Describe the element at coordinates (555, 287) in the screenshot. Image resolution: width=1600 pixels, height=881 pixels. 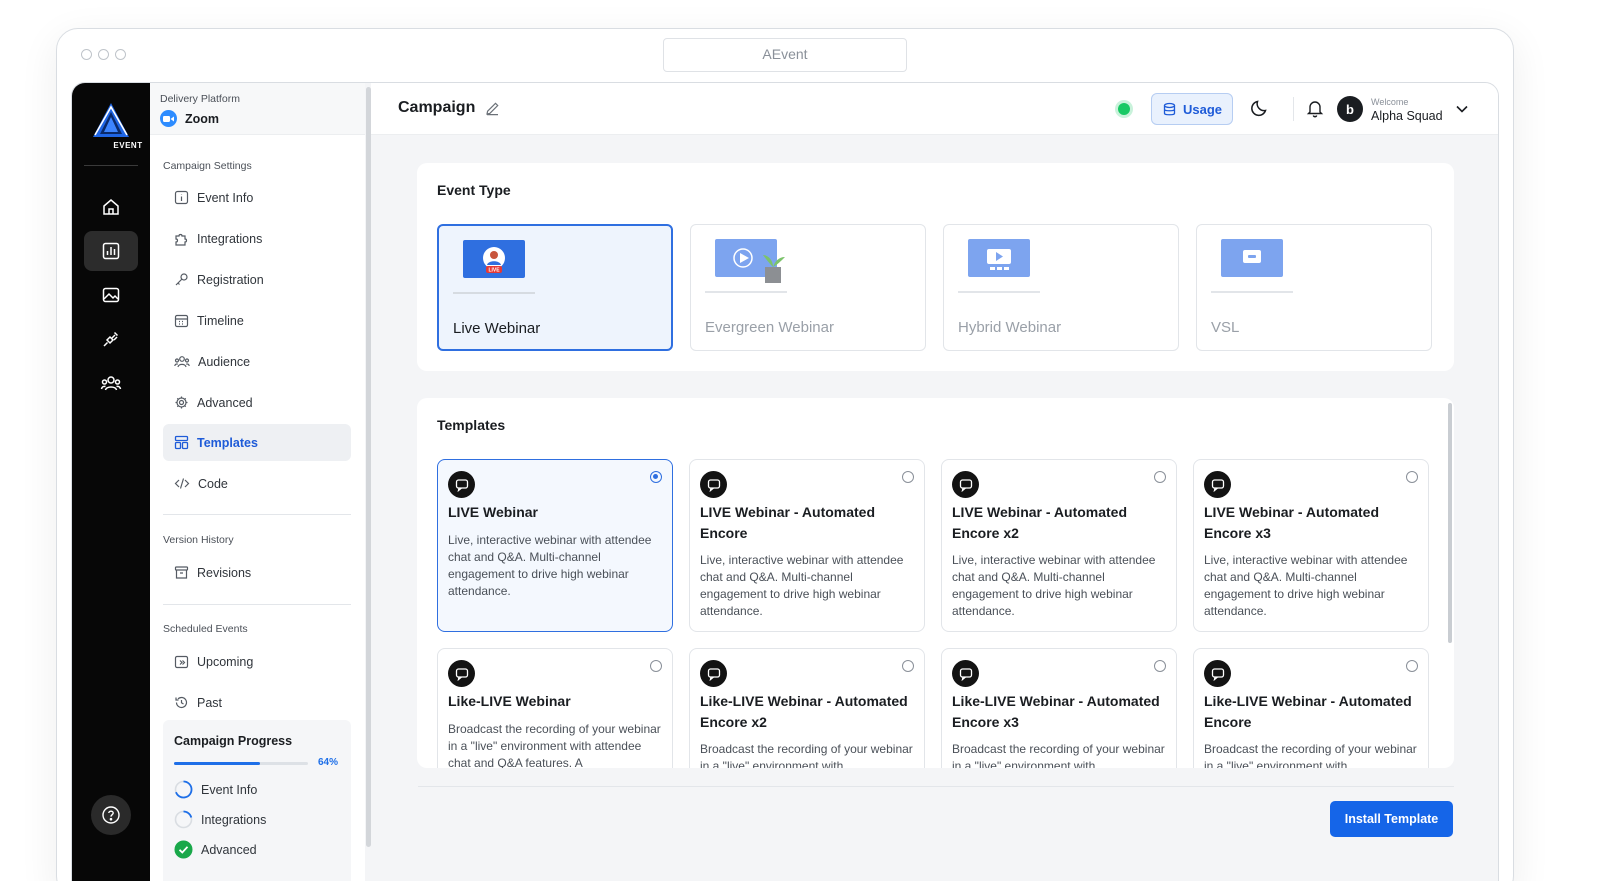
I see `event-type-live-webinar: LIVE Live Webinar` at that location.